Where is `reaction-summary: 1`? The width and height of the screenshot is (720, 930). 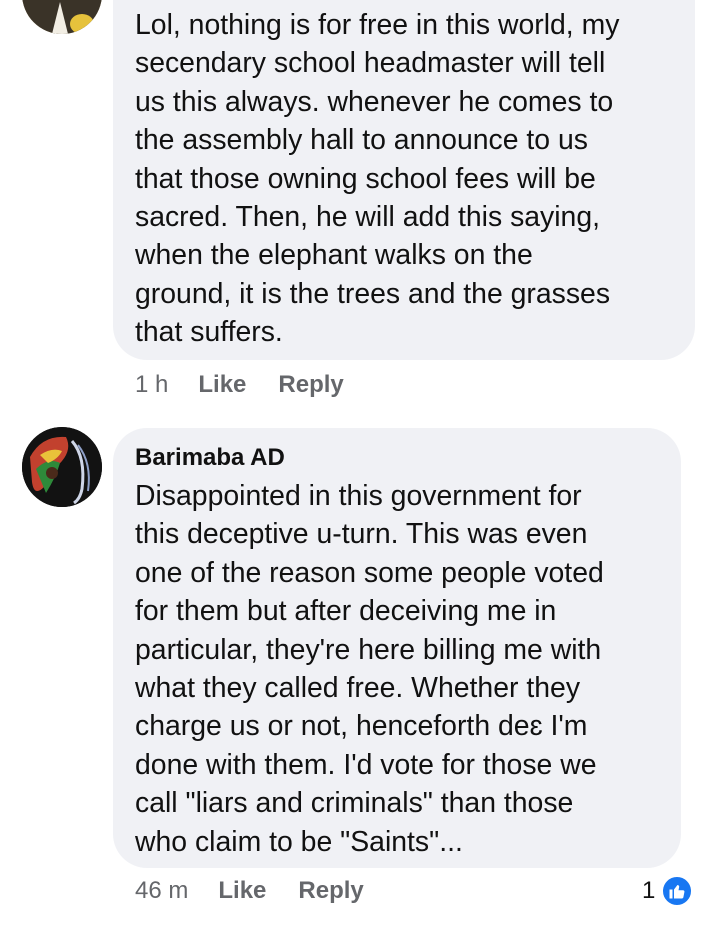
reaction-summary: 1 is located at coordinates (668, 891).